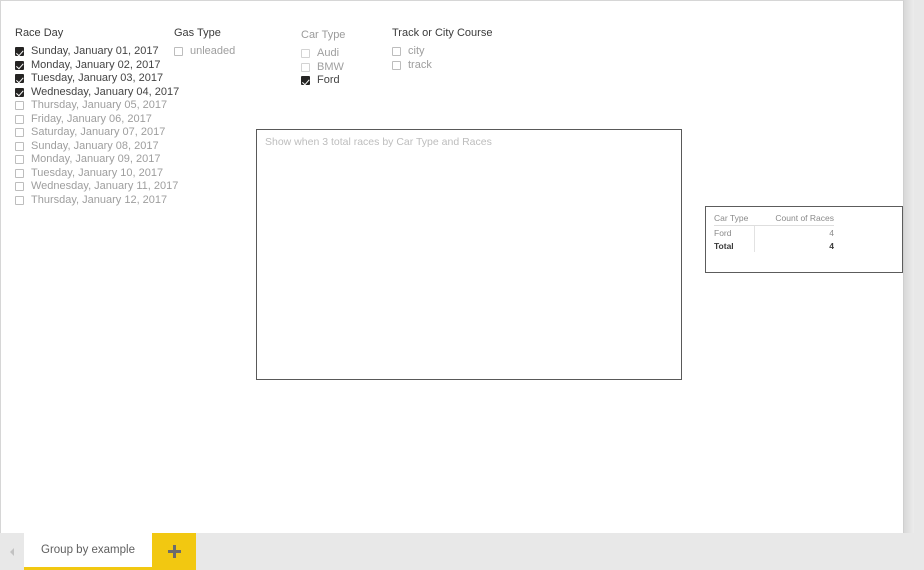  I want to click on slicer-item-race-day-9: Tuesday, January 10, 2017, so click(97, 174).